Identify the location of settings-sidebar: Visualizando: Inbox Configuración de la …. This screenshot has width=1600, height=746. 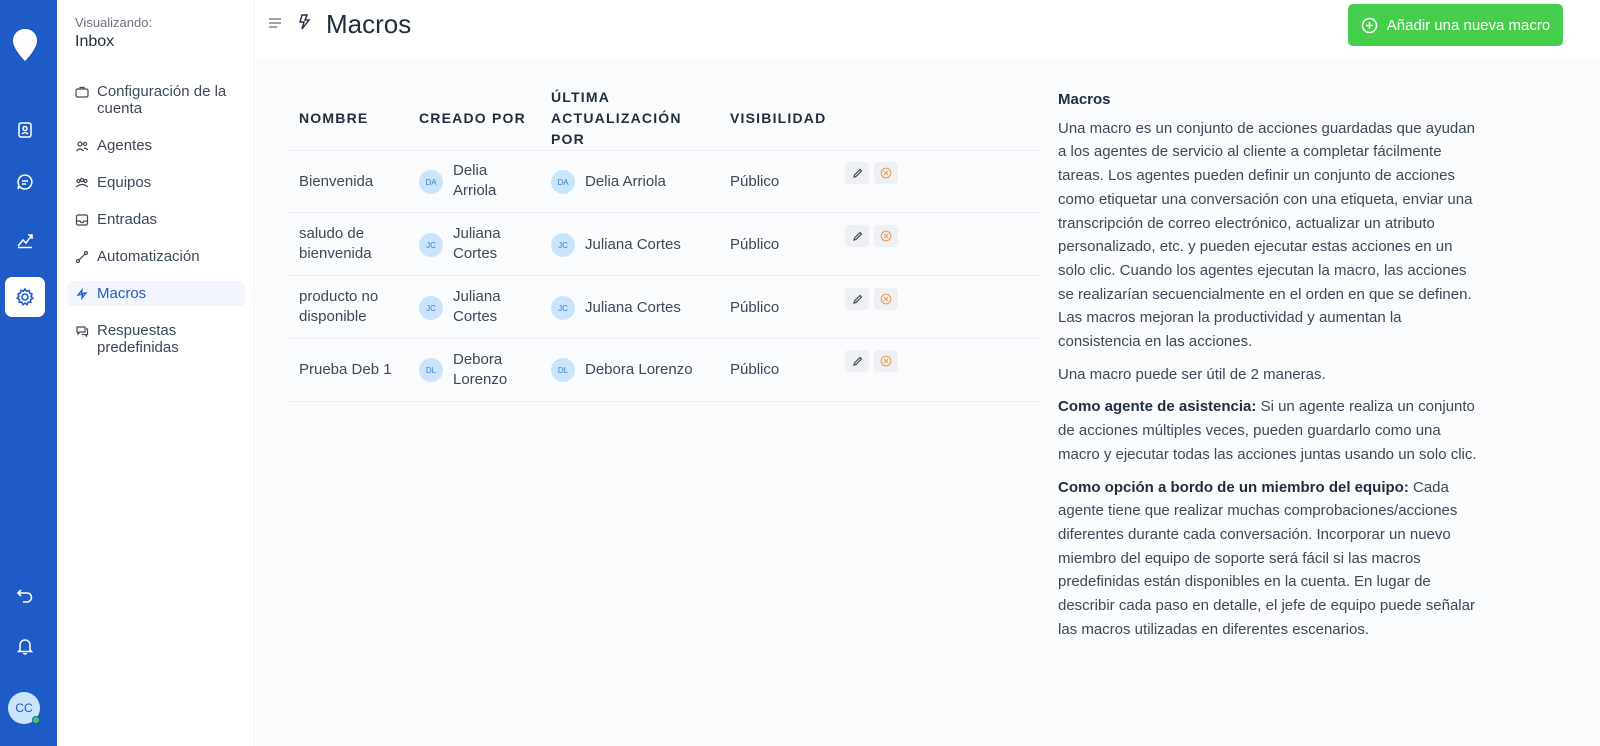
(156, 373).